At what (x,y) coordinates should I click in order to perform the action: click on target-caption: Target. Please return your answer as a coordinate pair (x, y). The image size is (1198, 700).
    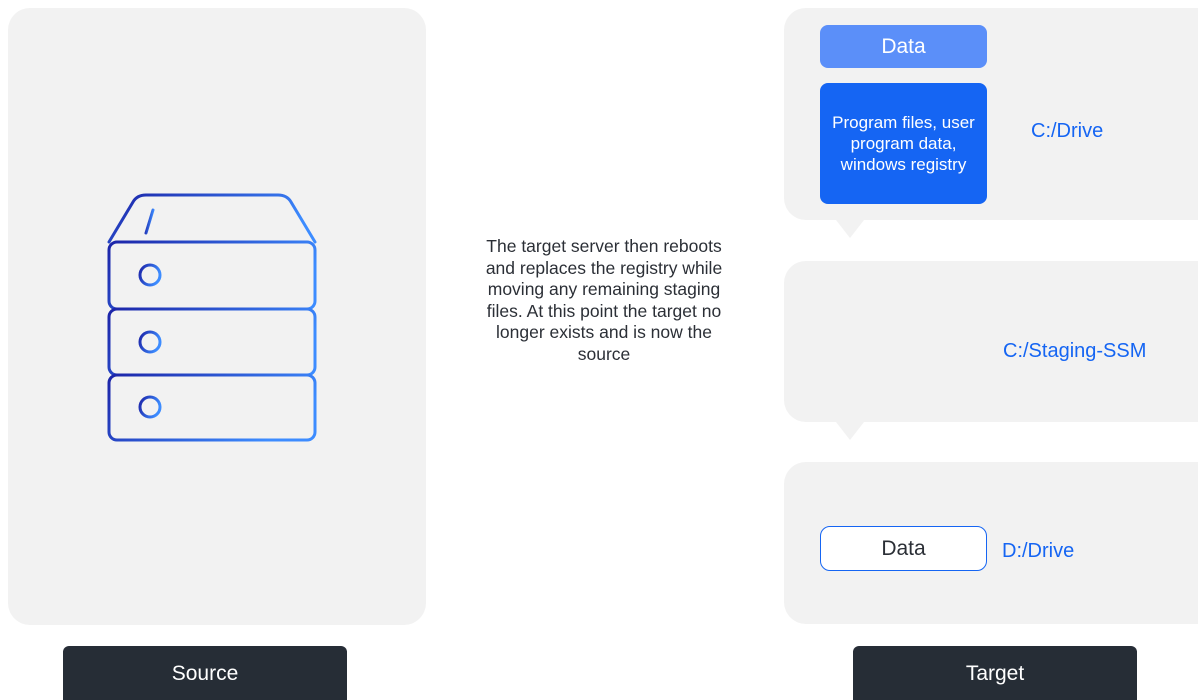
    Looking at the image, I should click on (995, 673).